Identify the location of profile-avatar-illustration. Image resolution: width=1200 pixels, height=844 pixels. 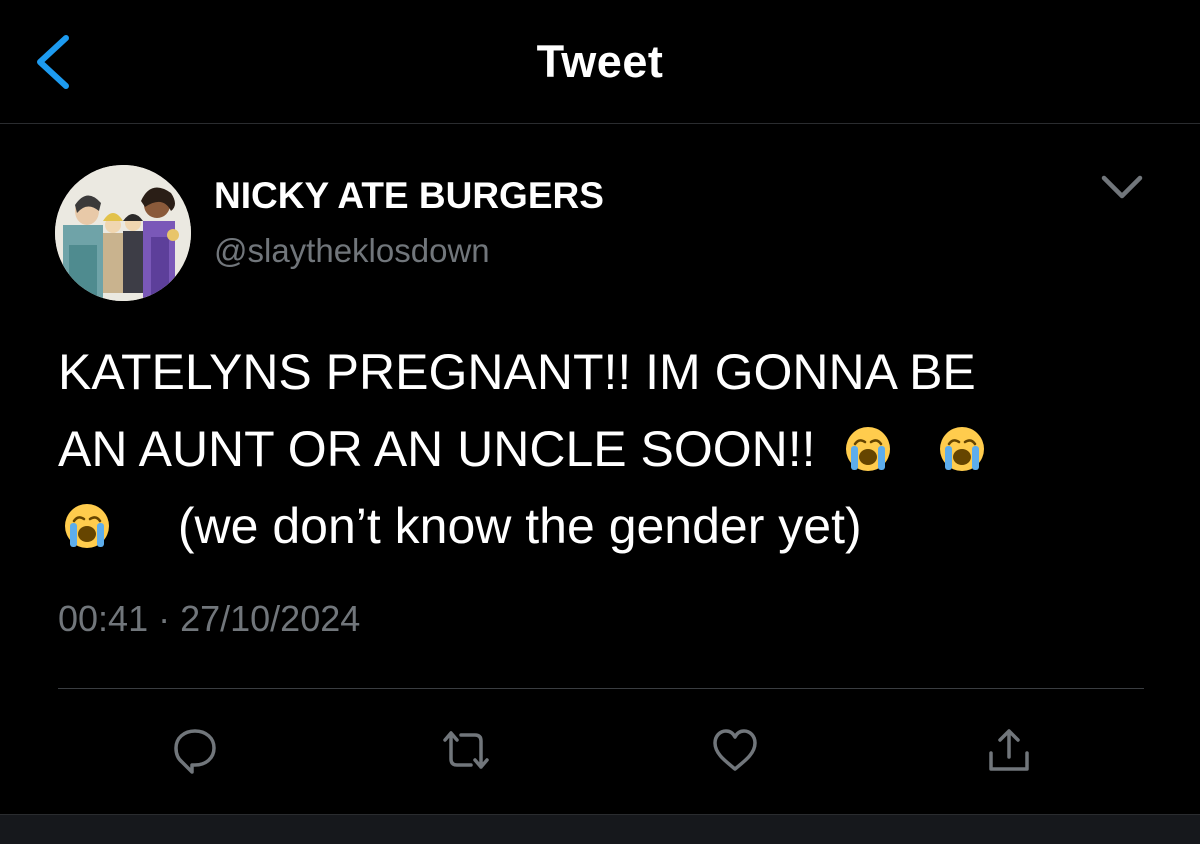
(123, 233).